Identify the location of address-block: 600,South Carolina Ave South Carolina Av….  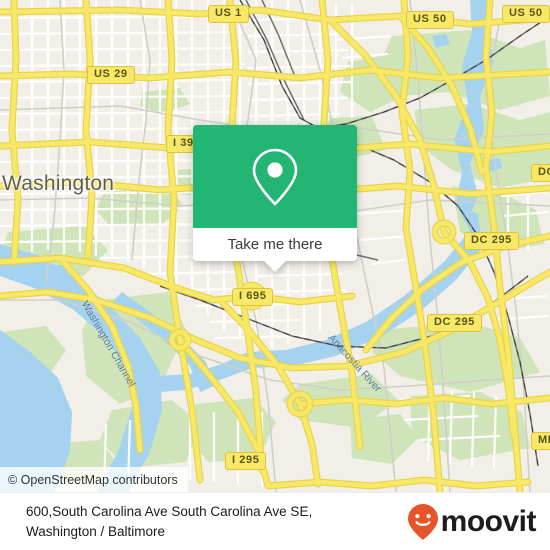
(169, 521).